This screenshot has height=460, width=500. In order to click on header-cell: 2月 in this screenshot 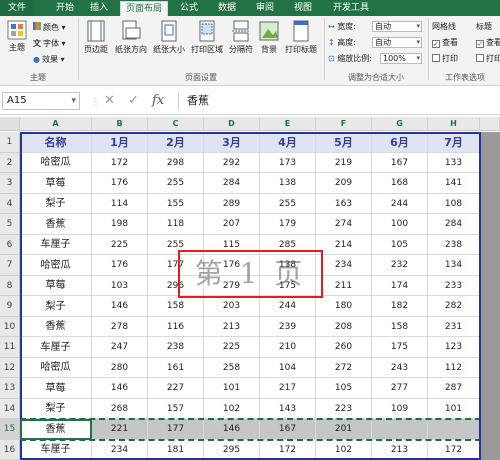, I will do `click(176, 142)`.